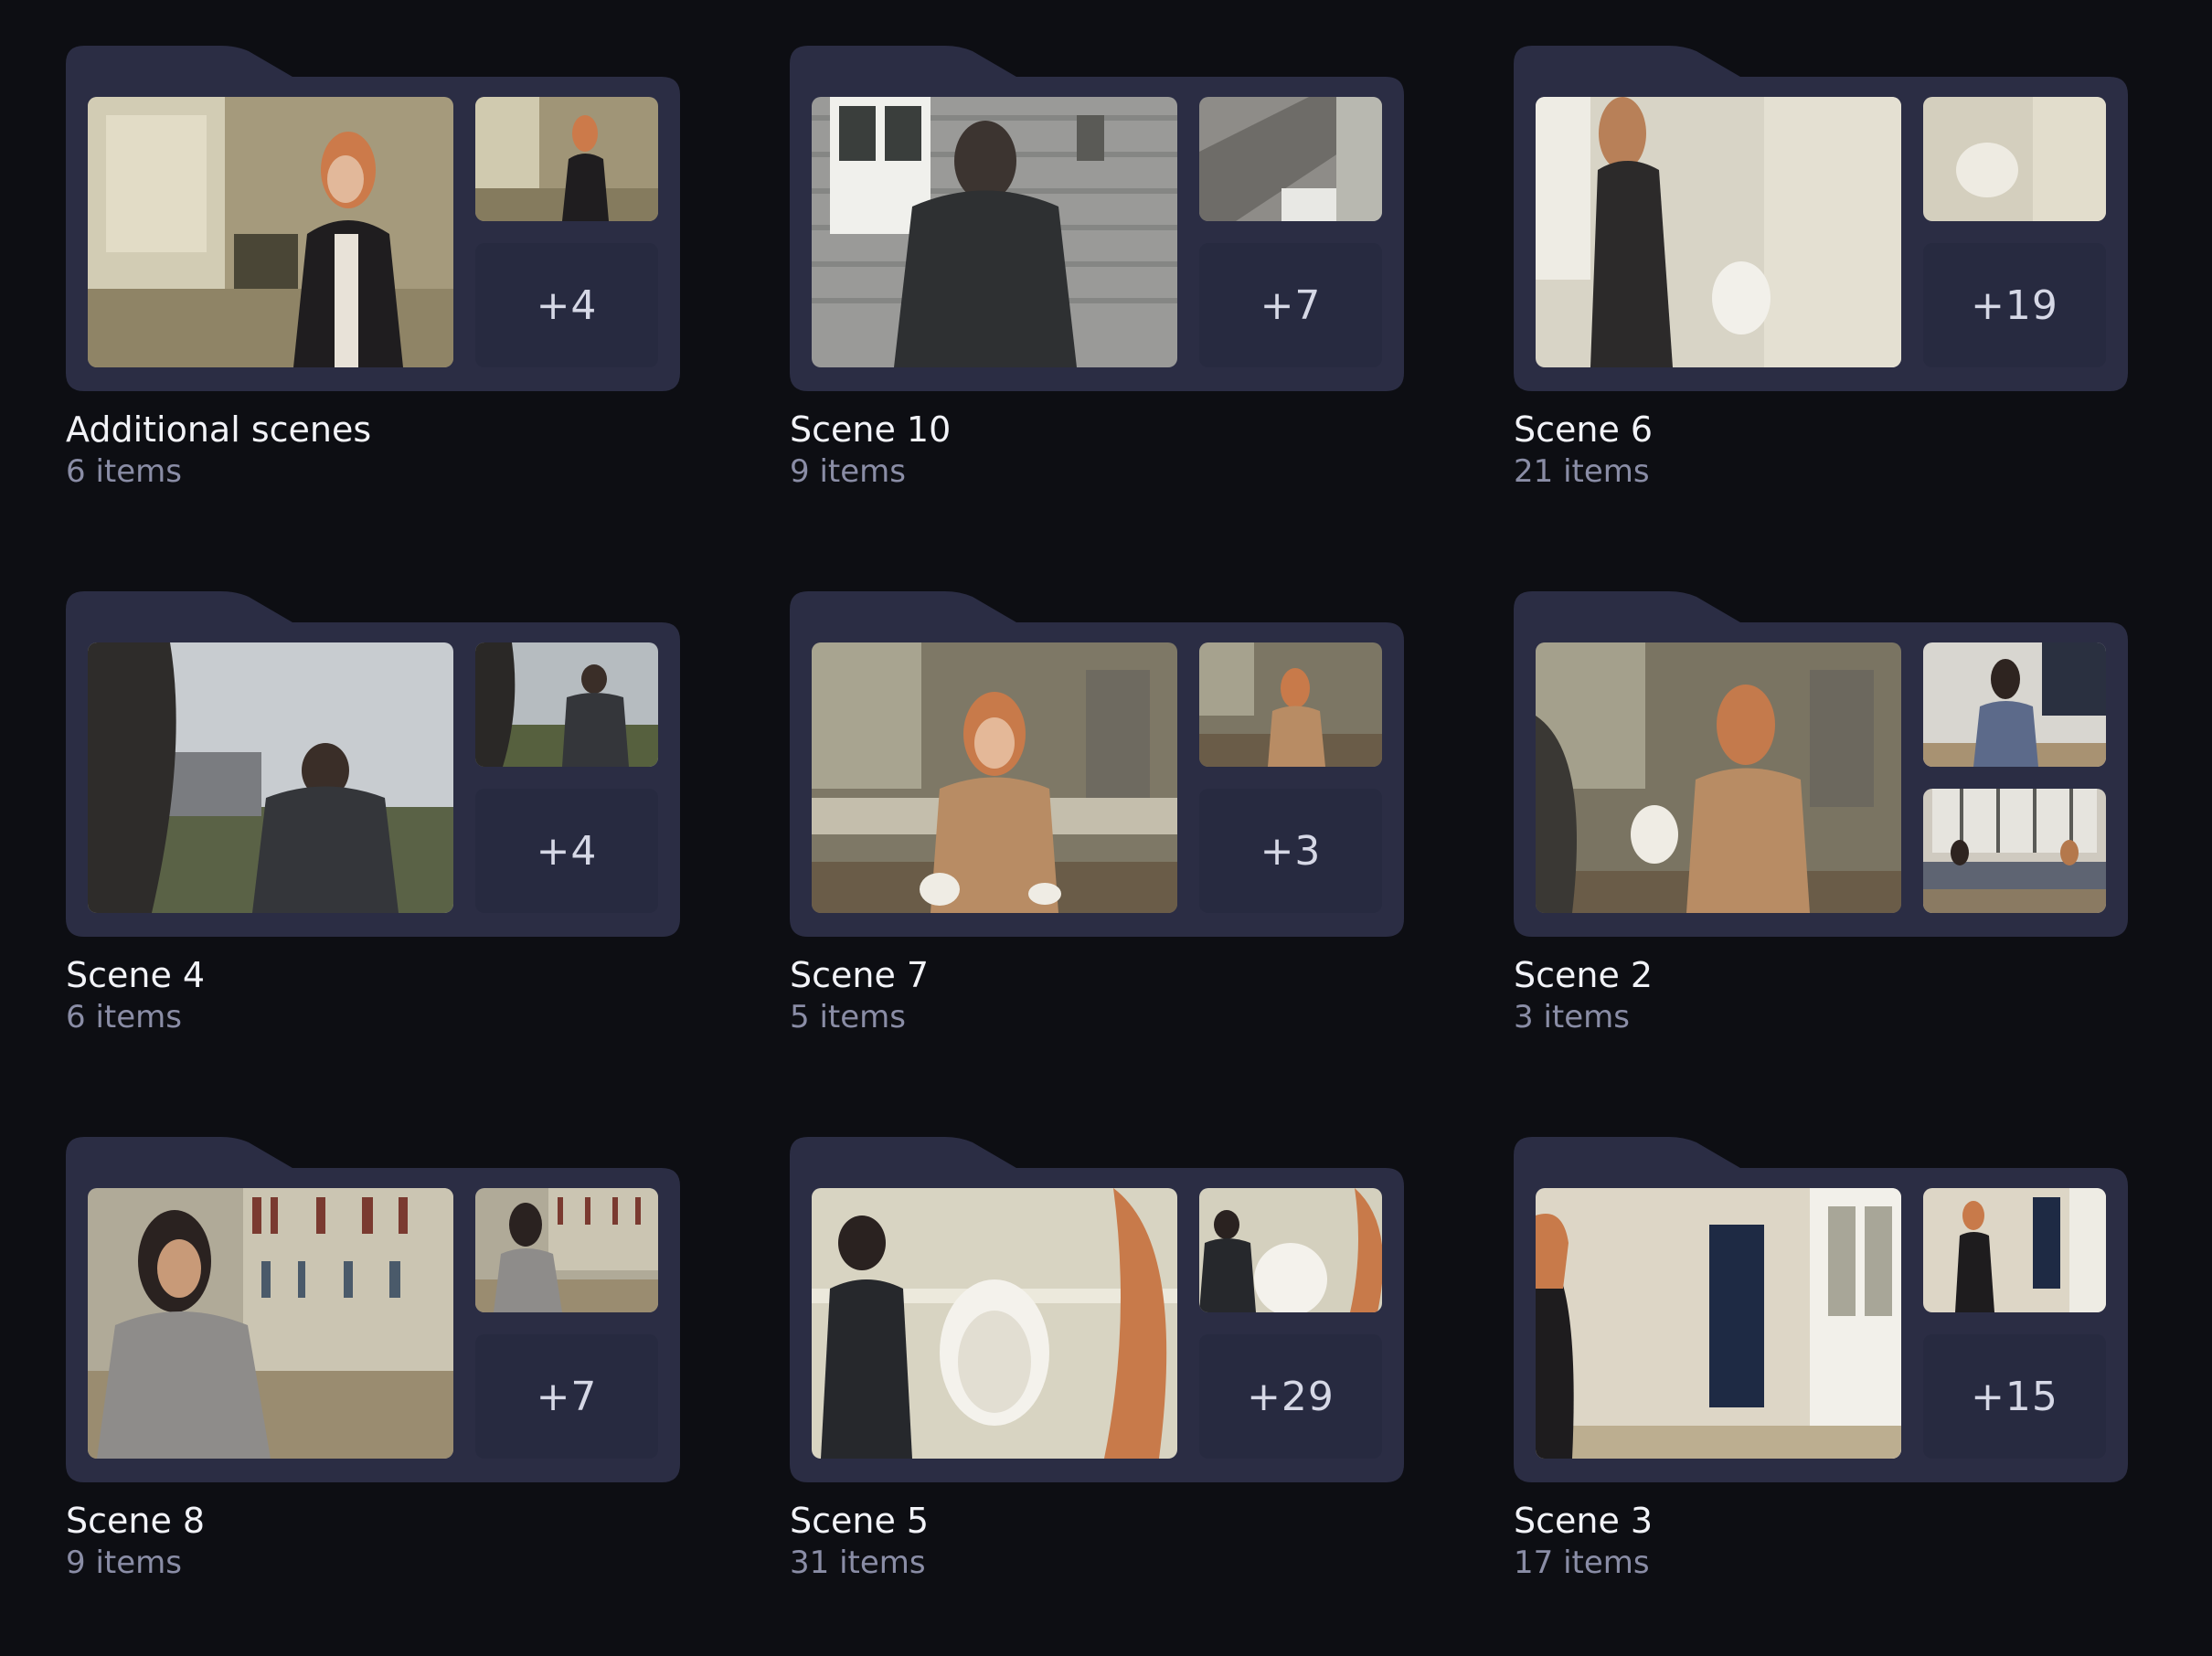 This screenshot has height=1656, width=2212. Describe the element at coordinates (219, 429) in the screenshot. I see `folder-title: Additional scenes` at that location.